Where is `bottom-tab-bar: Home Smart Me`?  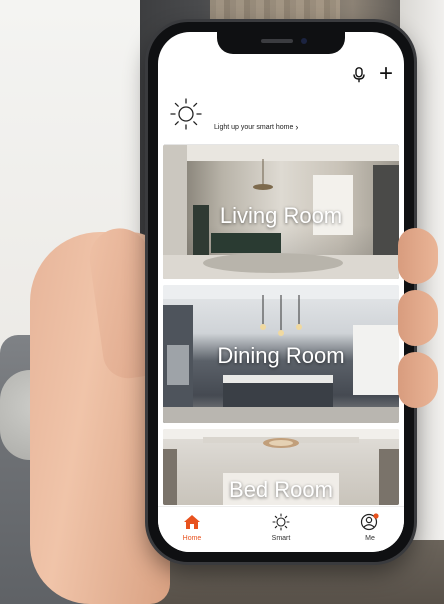
bottom-tab-bar: Home Smart Me is located at coordinates (281, 529).